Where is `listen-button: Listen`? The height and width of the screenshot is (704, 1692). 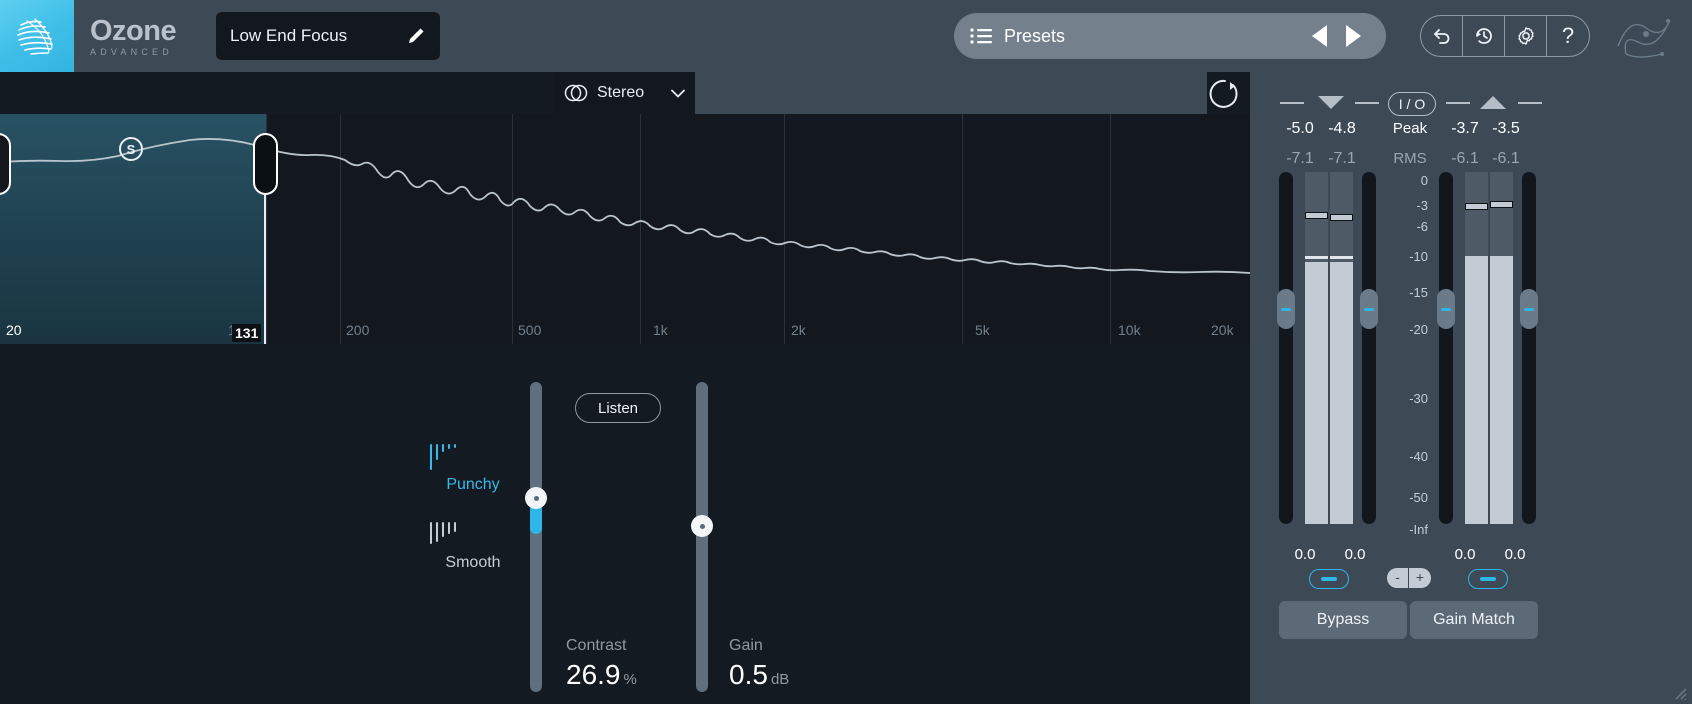 listen-button: Listen is located at coordinates (618, 408).